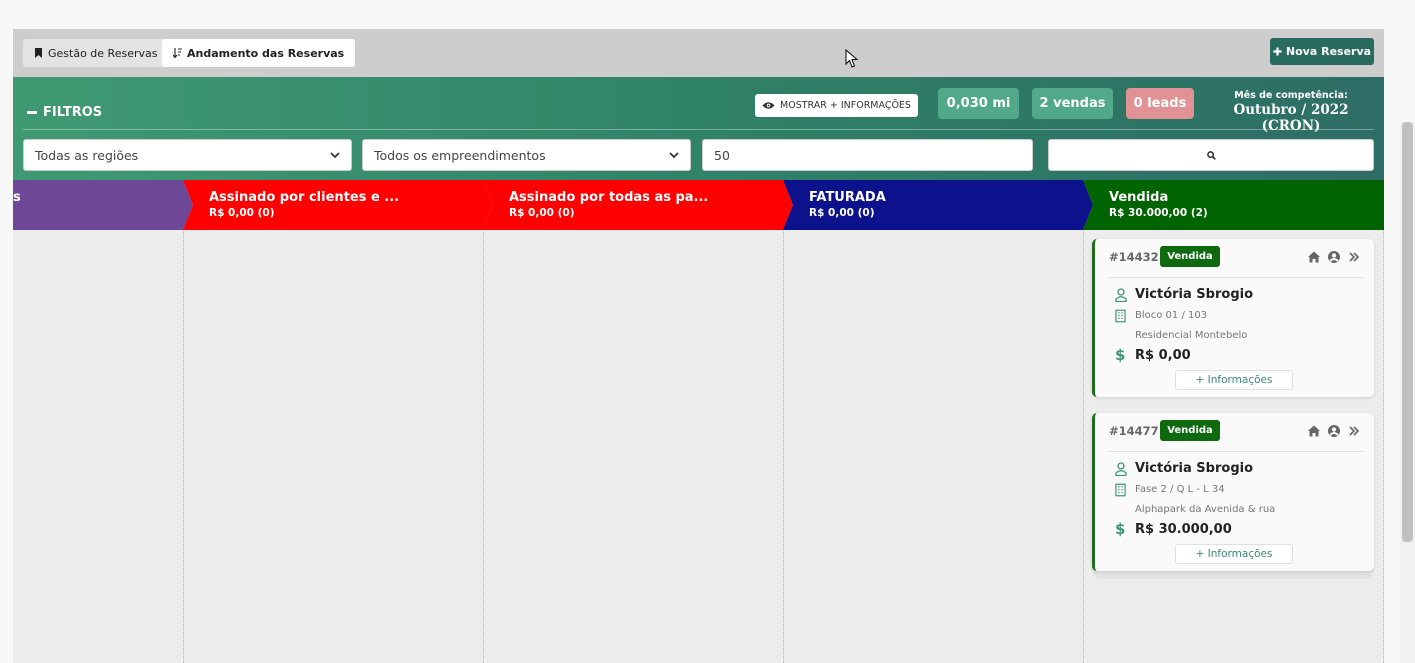 The image size is (1415, 663). I want to click on stage-title: FATURADA, so click(847, 197).